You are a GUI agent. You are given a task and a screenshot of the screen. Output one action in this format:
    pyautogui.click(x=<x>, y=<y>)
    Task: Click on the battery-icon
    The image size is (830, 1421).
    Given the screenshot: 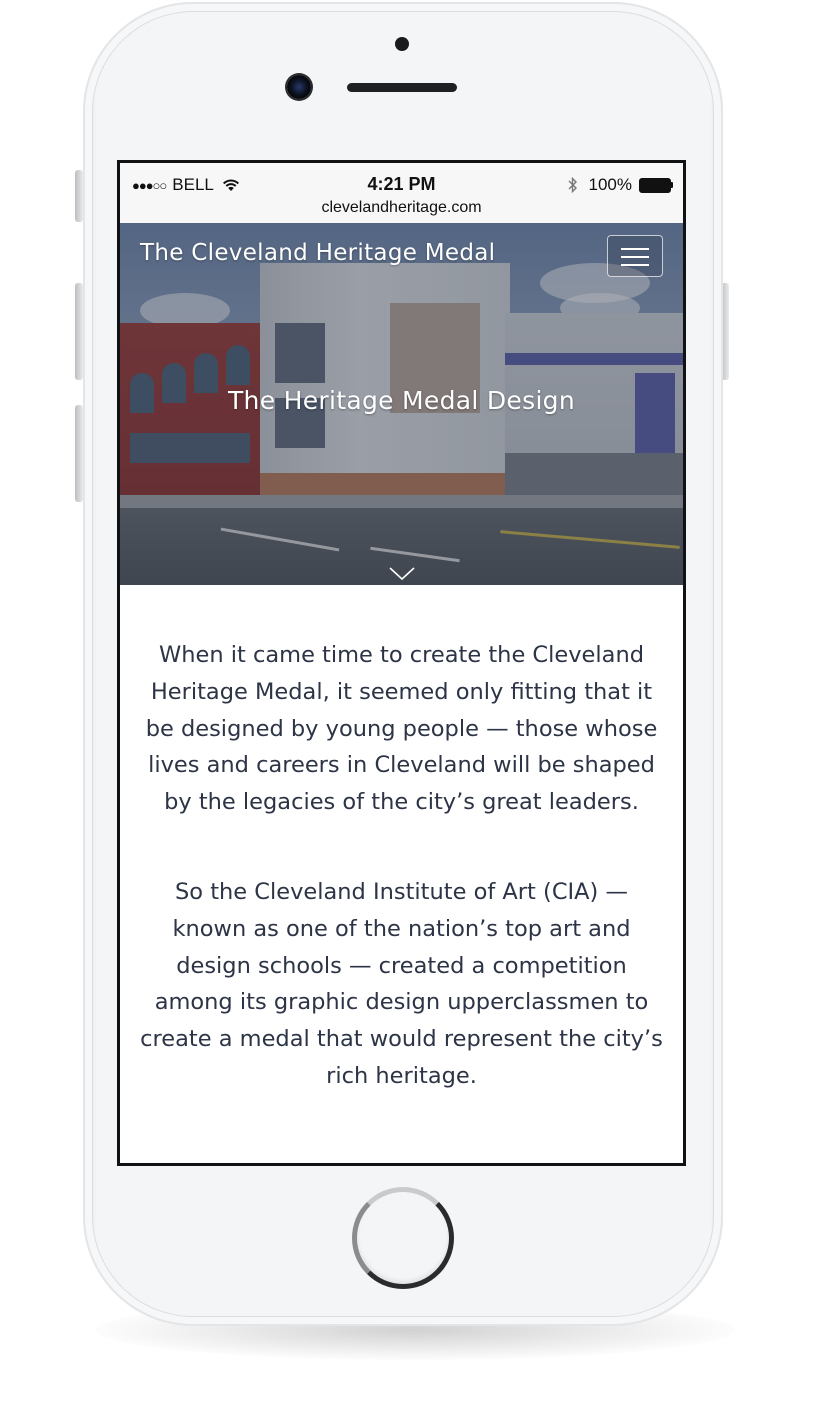 What is the action you would take?
    pyautogui.click(x=656, y=185)
    